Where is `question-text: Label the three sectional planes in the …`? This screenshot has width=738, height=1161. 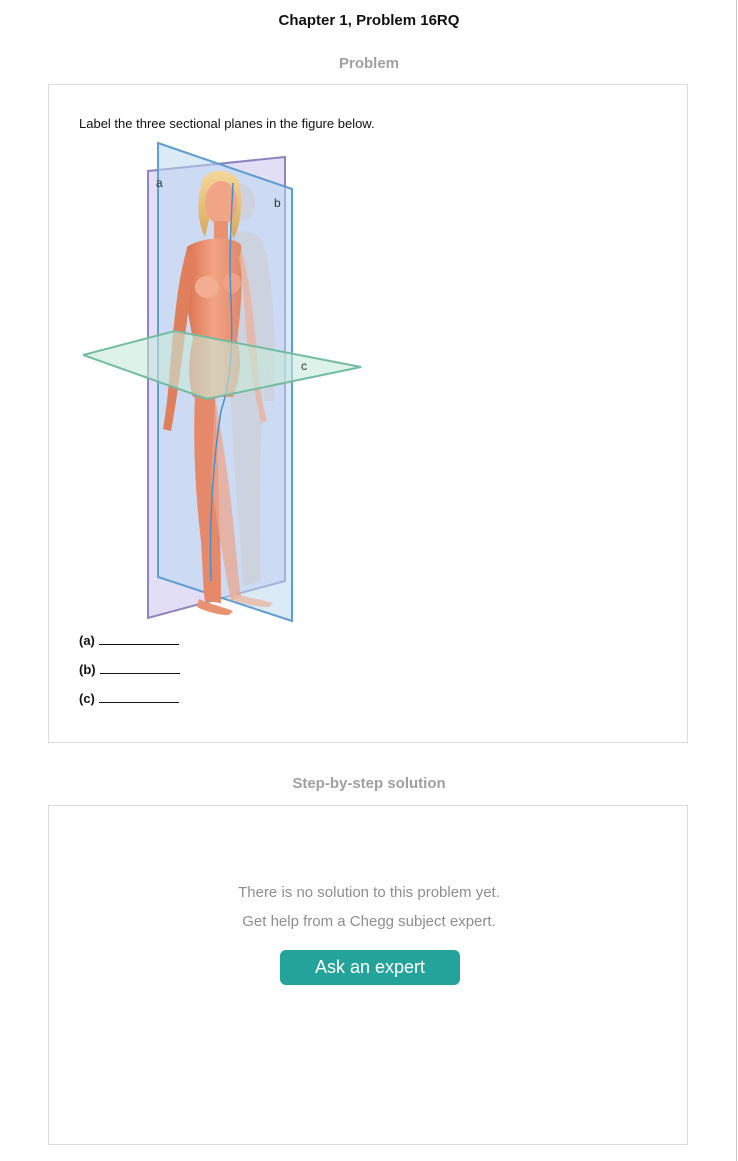
question-text: Label the three sectional planes in the … is located at coordinates (227, 123).